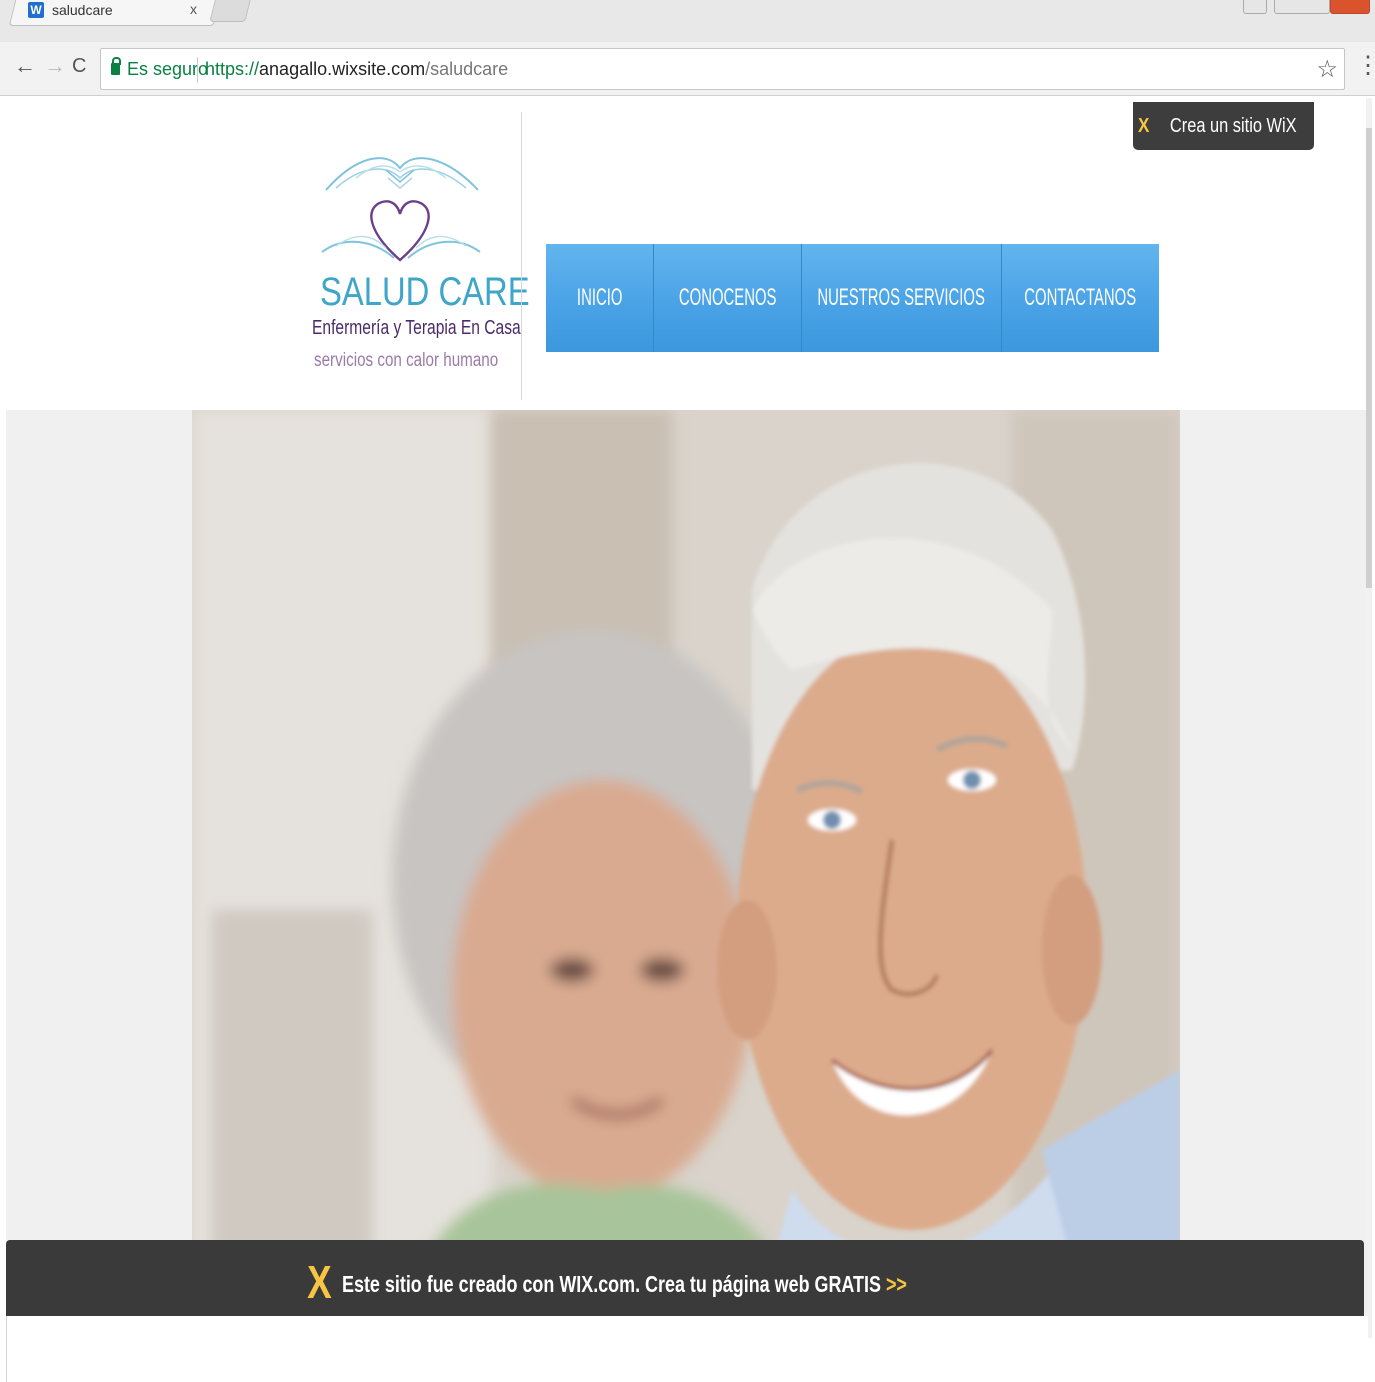 The width and height of the screenshot is (1375, 1382). Describe the element at coordinates (193, 9) in the screenshot. I see `tab-close-icon: x` at that location.